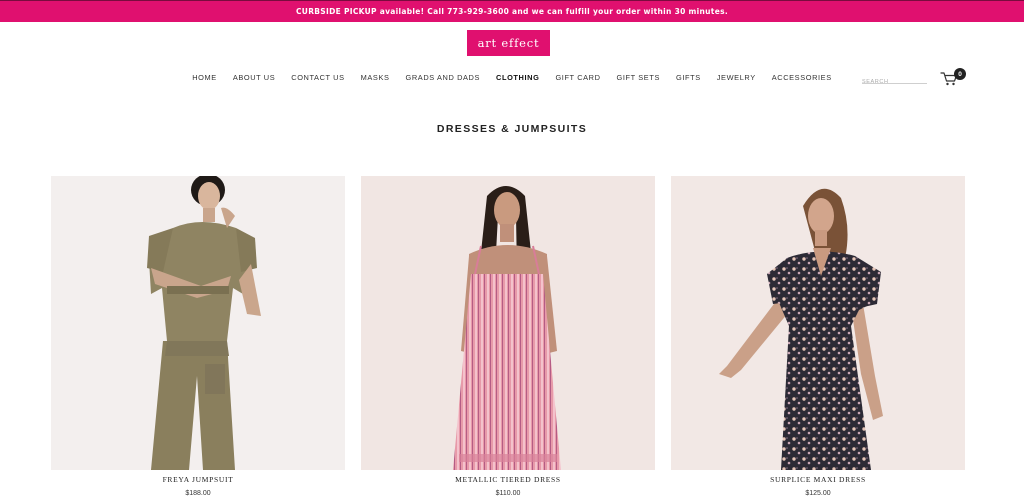  Describe the element at coordinates (204, 78) in the screenshot. I see `nav-item-home: HOME` at that location.